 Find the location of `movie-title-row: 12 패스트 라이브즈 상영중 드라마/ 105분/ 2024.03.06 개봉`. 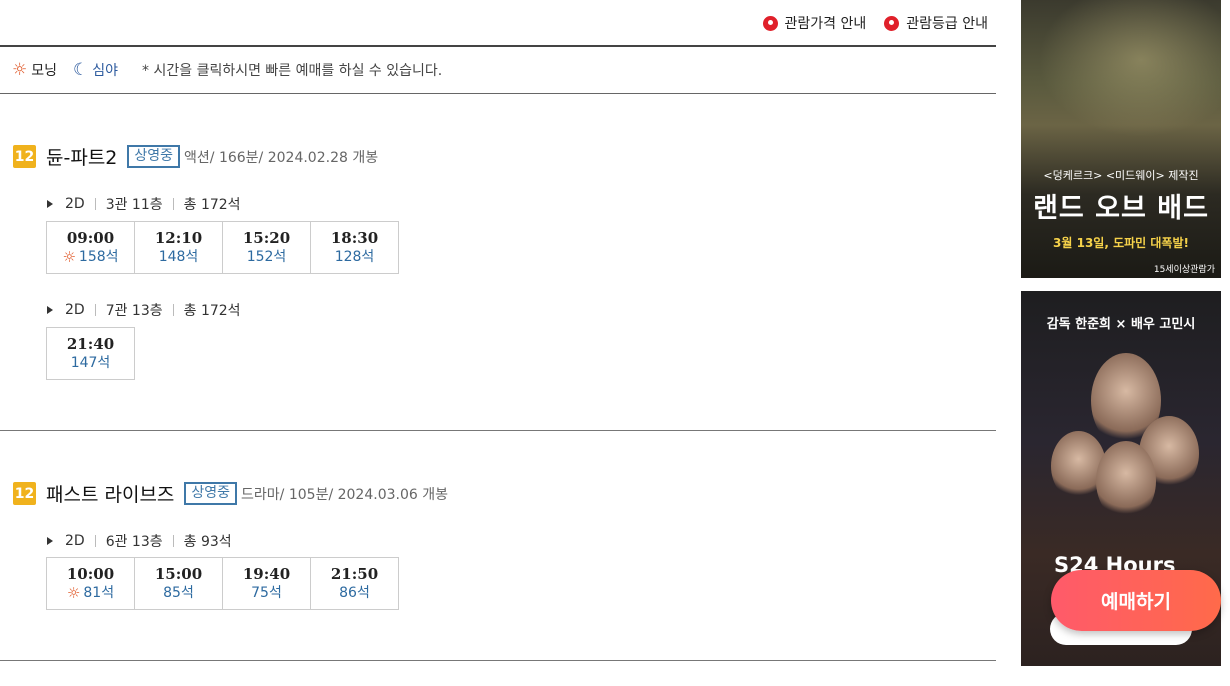

movie-title-row: 12 패스트 라이브즈 상영중 드라마/ 105분/ 2024.03.06 개봉 is located at coordinates (230, 493).